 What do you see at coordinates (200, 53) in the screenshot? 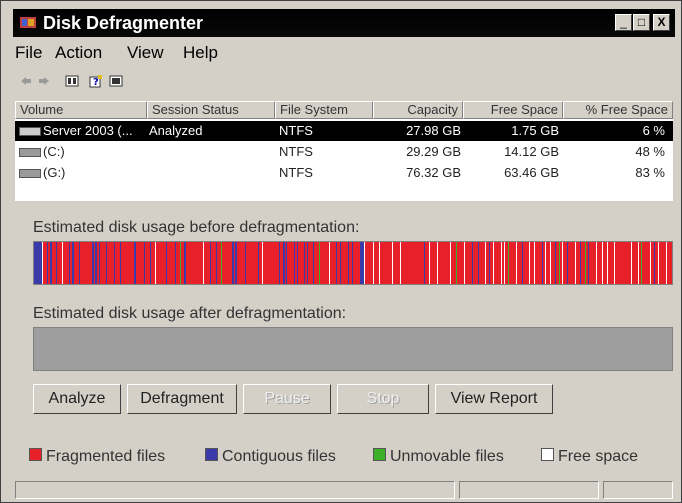
I see `menu-help: Help` at bounding box center [200, 53].